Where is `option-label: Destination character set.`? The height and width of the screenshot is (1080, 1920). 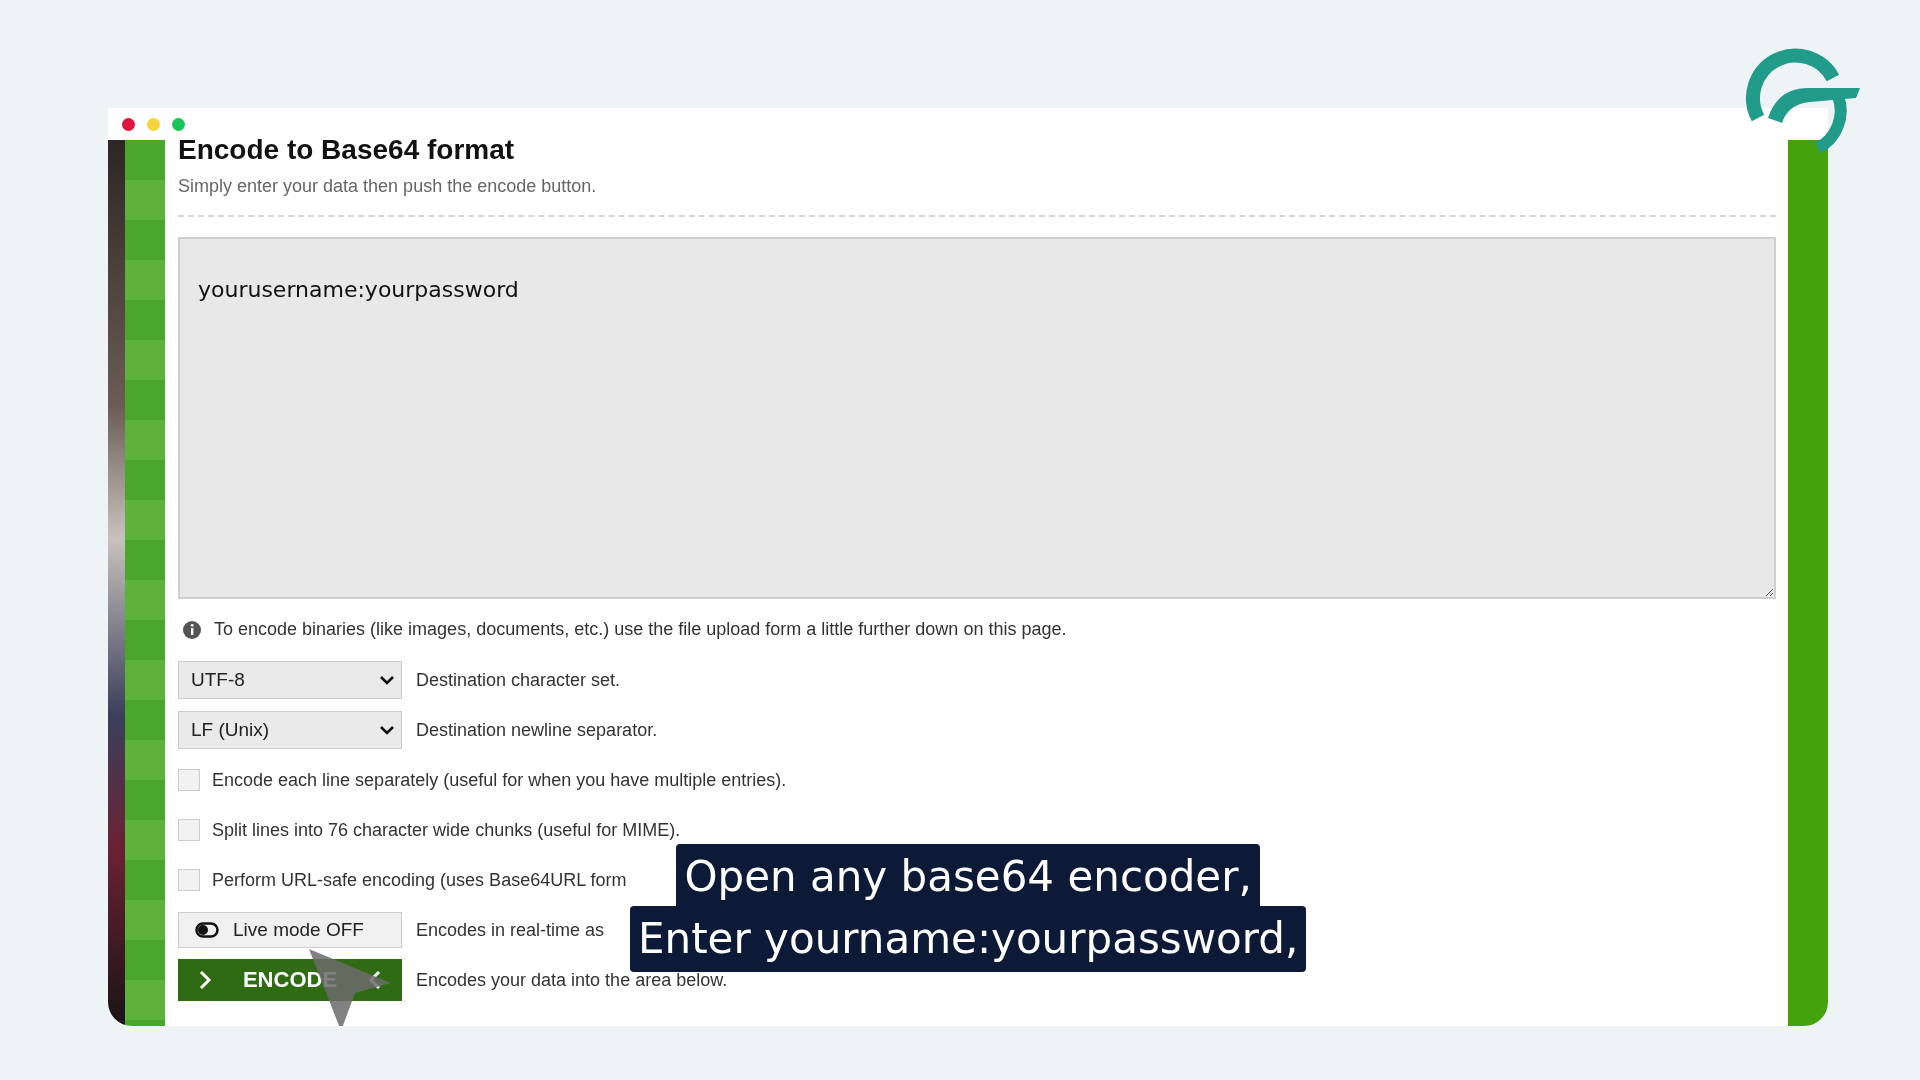 option-label: Destination character set. is located at coordinates (518, 680).